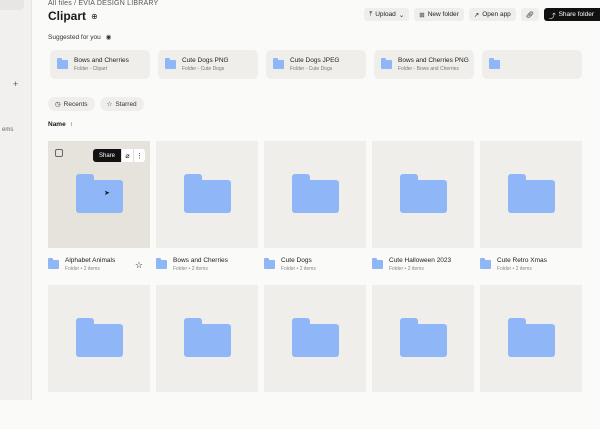 The height and width of the screenshot is (429, 600). Describe the element at coordinates (96, 104) in the screenshot. I see `filter-chips: ◷ Recents ☆ Starred` at that location.